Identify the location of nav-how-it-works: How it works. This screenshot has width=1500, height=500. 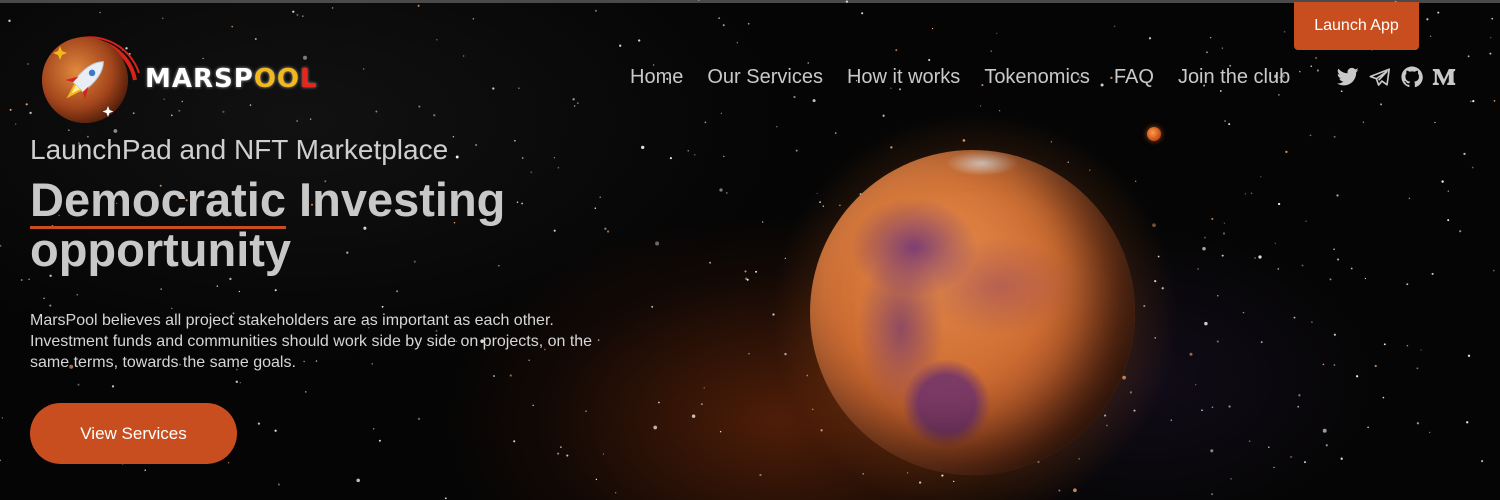
(903, 77).